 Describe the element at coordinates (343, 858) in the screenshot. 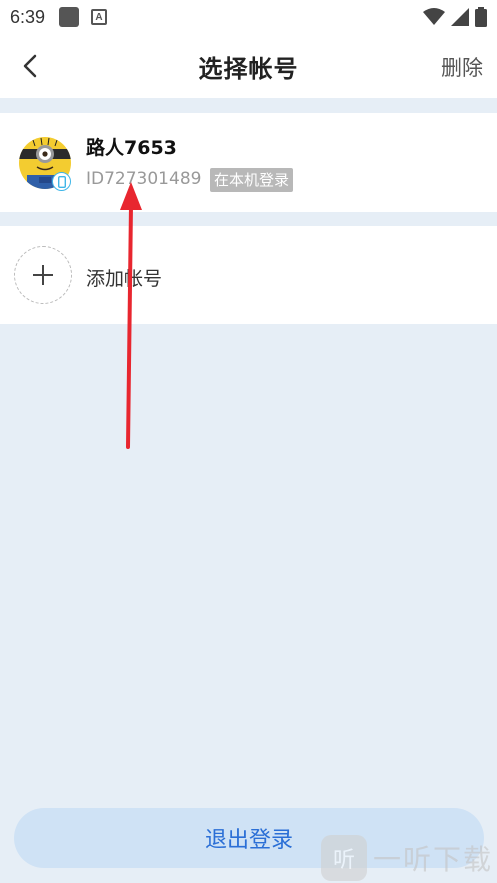

I see `watermark-logo-icon: 听` at that location.